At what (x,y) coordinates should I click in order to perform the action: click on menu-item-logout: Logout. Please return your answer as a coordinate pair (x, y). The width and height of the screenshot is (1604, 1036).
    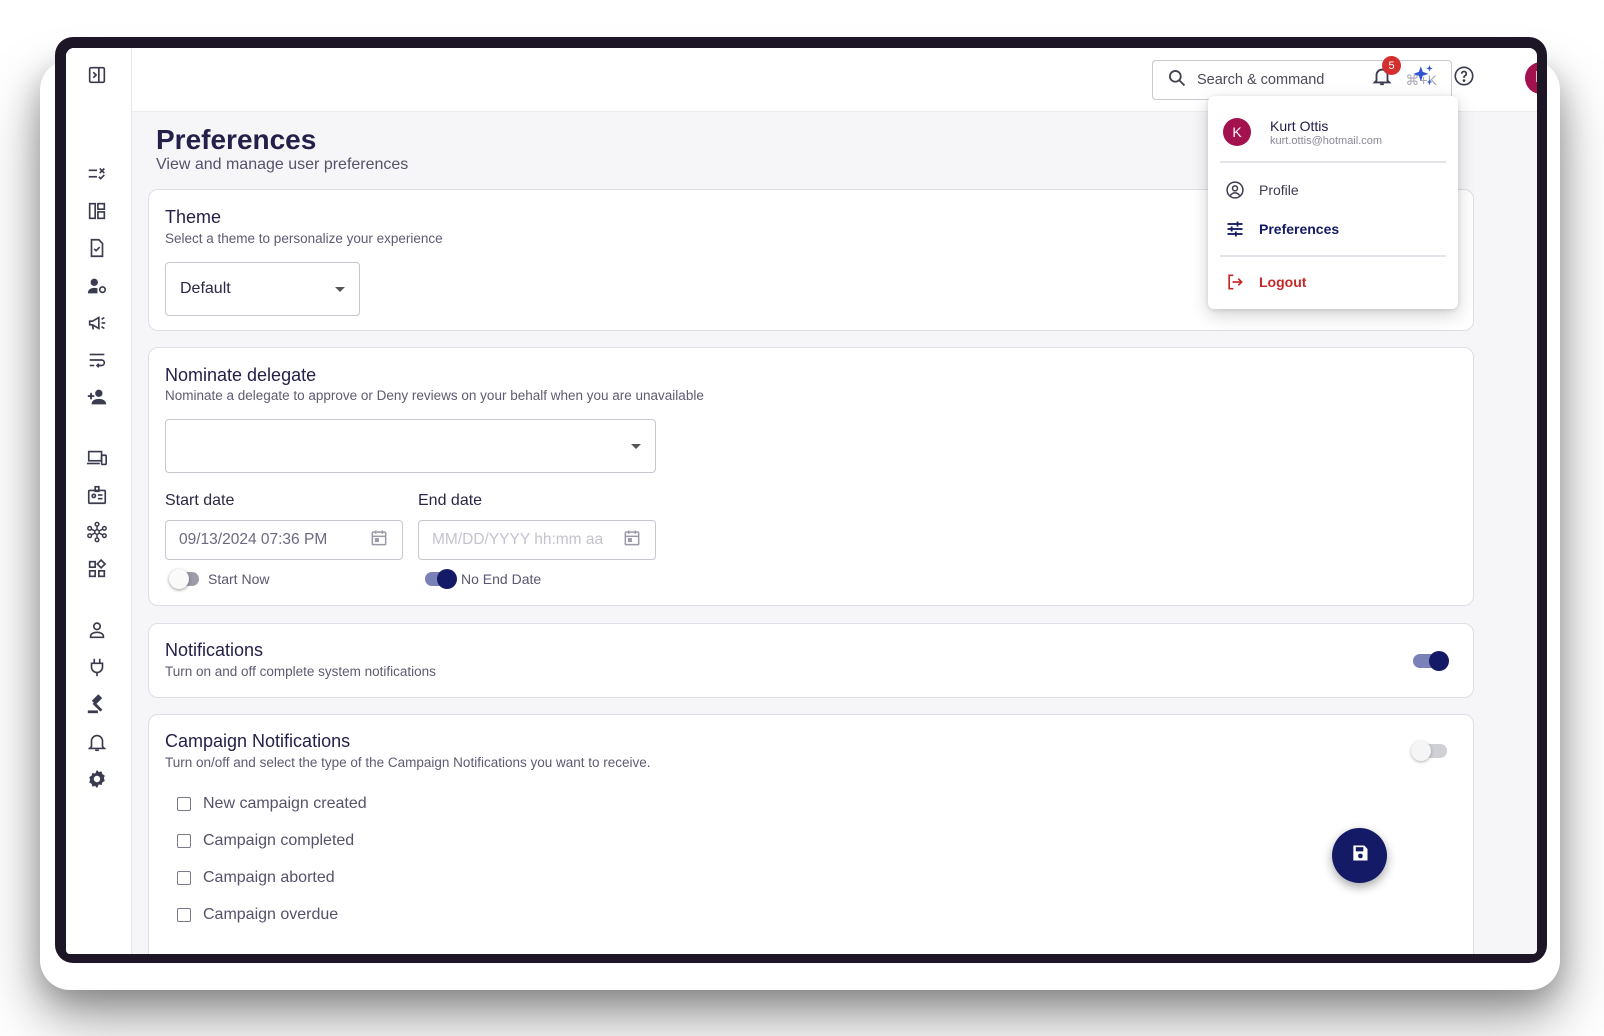
    Looking at the image, I should click on (1334, 282).